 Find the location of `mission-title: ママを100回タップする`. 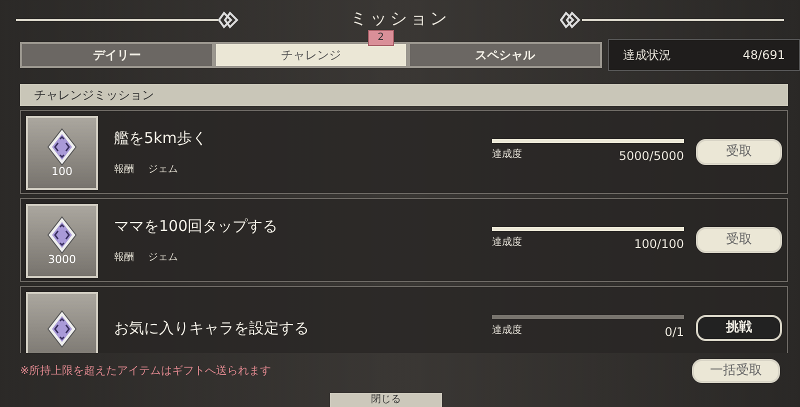

mission-title: ママを100回タップする is located at coordinates (196, 227).